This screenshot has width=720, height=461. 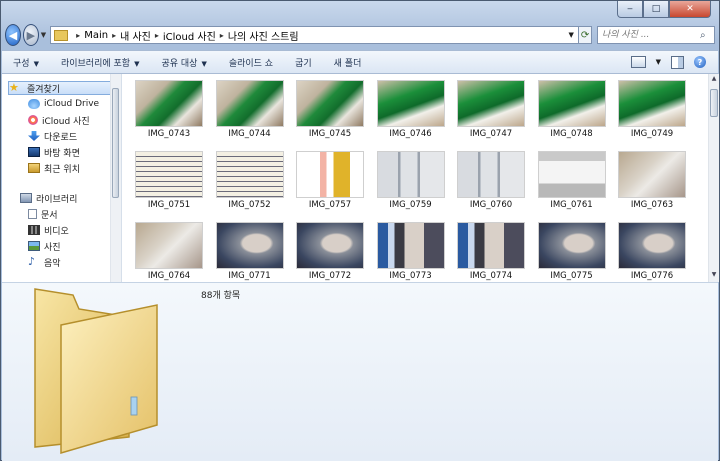 I want to click on forward-button: ▶, so click(x=30, y=35).